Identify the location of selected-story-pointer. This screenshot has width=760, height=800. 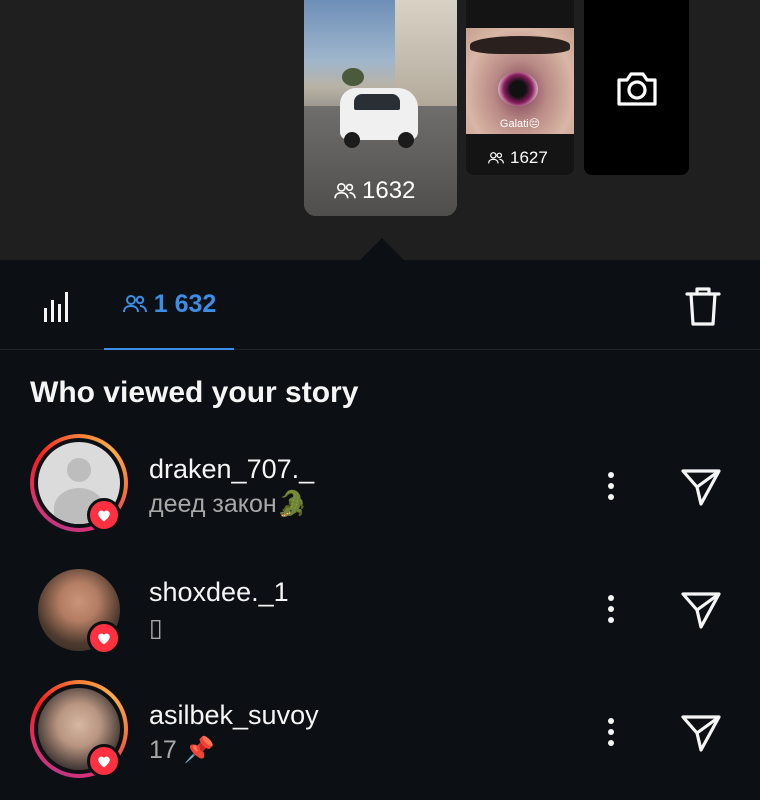
(382, 249).